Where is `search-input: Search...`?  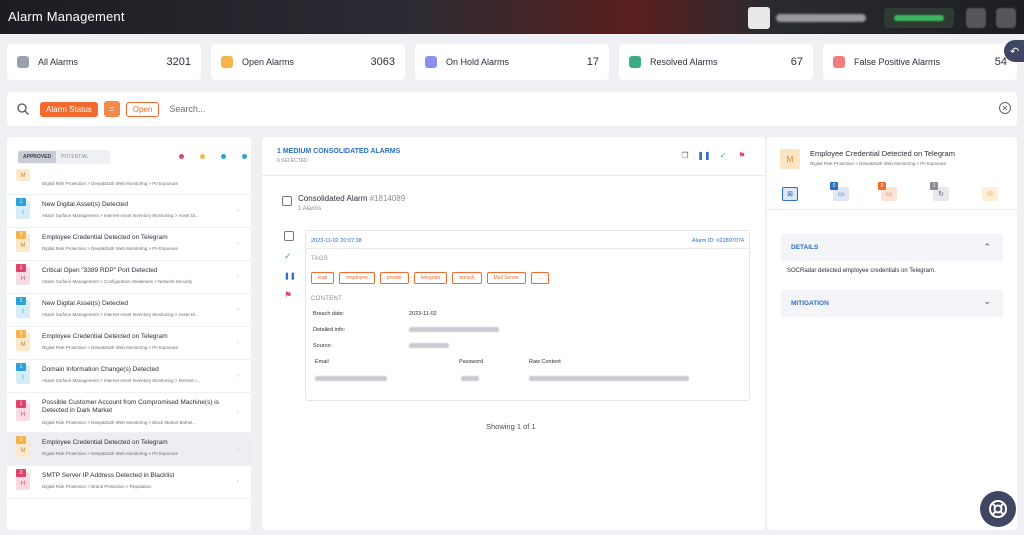 search-input: Search... is located at coordinates (187, 109).